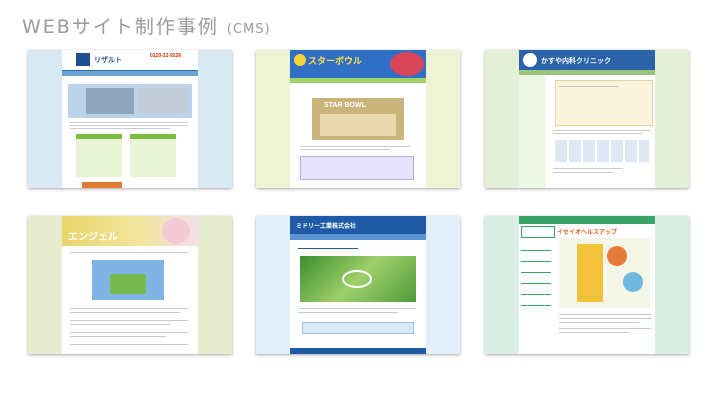  I want to click on portfolio-thumbnail-result: リザルト 0120-22-9226, so click(130, 119).